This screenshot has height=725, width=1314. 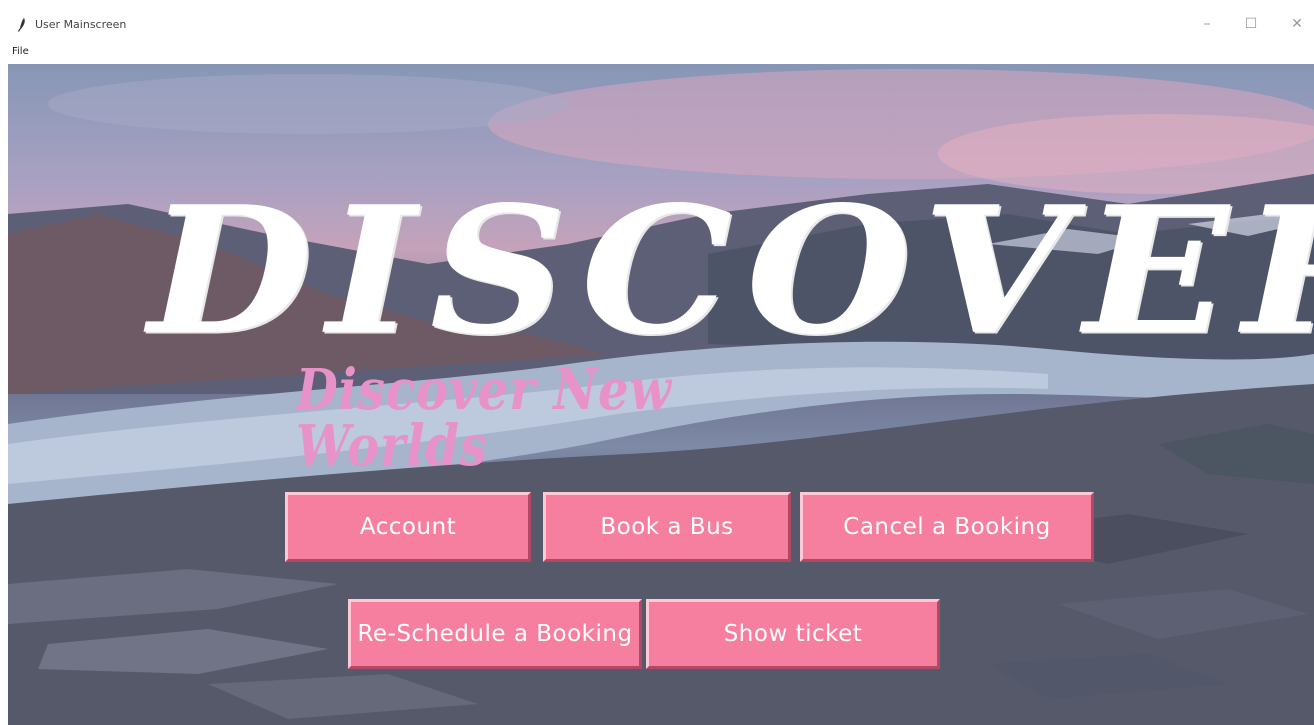 I want to click on minimize-icon: –, so click(x=1207, y=24).